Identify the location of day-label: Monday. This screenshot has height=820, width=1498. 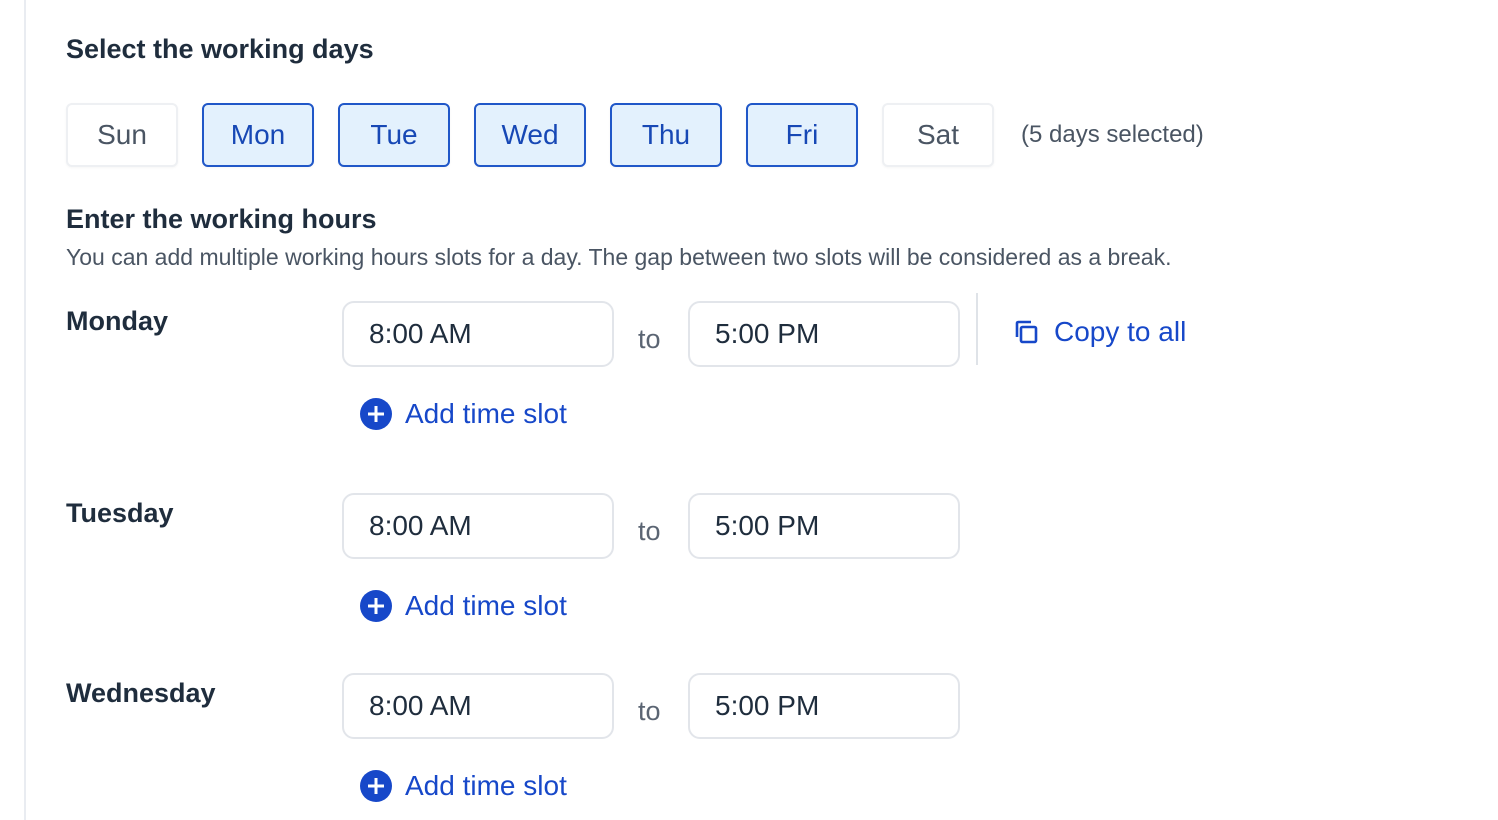
(117, 321).